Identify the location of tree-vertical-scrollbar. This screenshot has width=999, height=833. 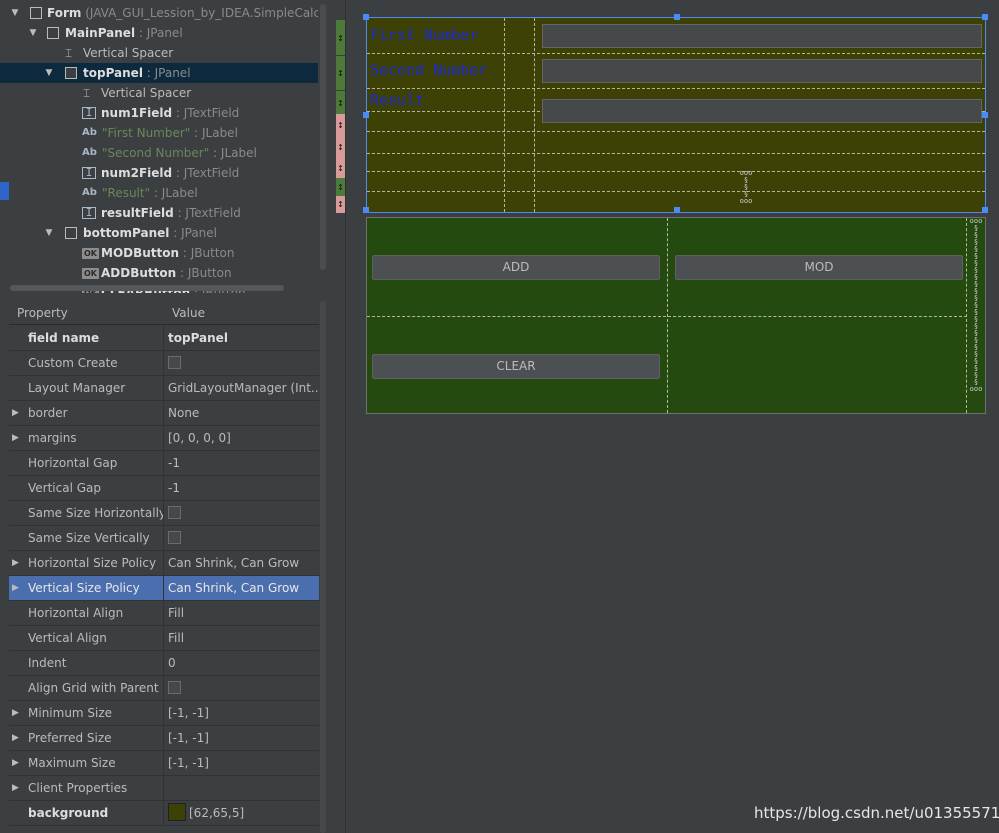
(323, 135).